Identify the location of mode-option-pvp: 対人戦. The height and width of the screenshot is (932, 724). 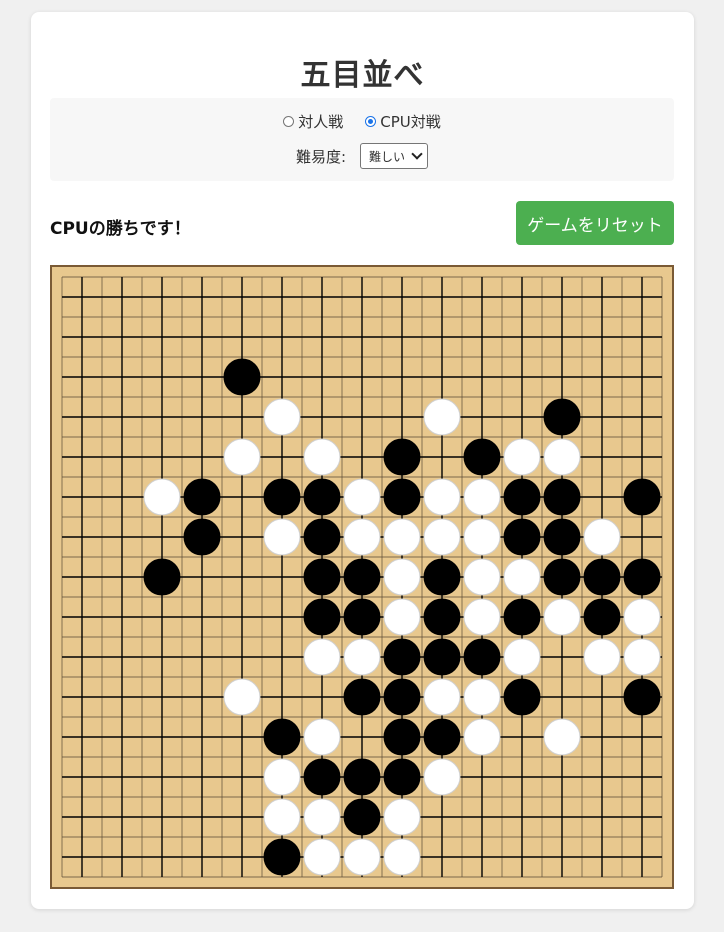
(313, 121).